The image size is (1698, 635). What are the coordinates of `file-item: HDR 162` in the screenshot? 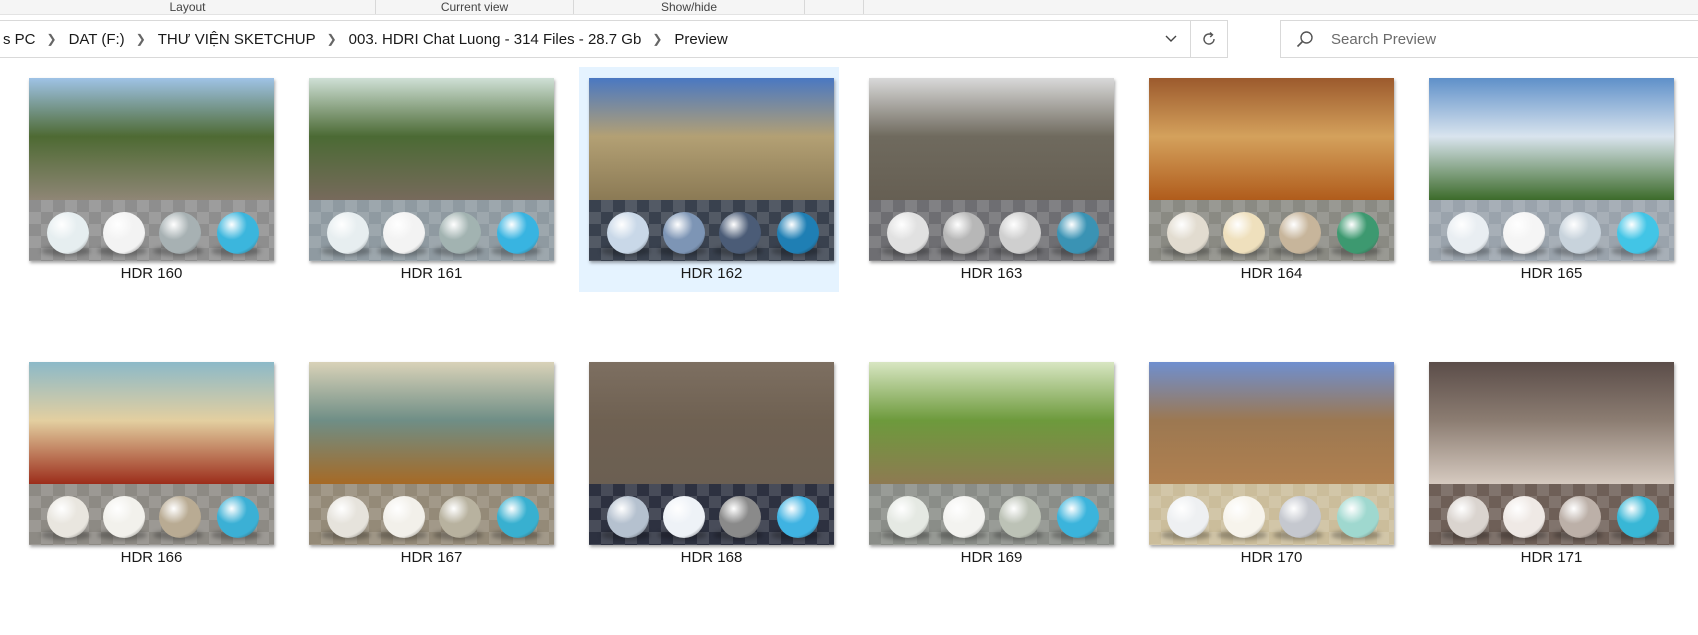 It's located at (709, 179).